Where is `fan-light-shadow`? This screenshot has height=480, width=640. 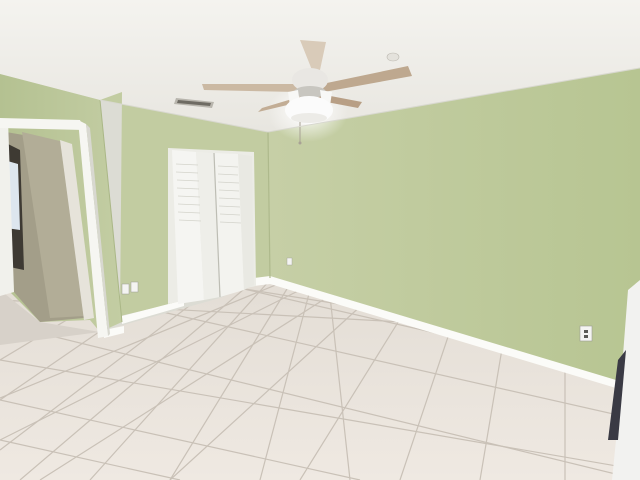
fan-light-shadow is located at coordinates (309, 118).